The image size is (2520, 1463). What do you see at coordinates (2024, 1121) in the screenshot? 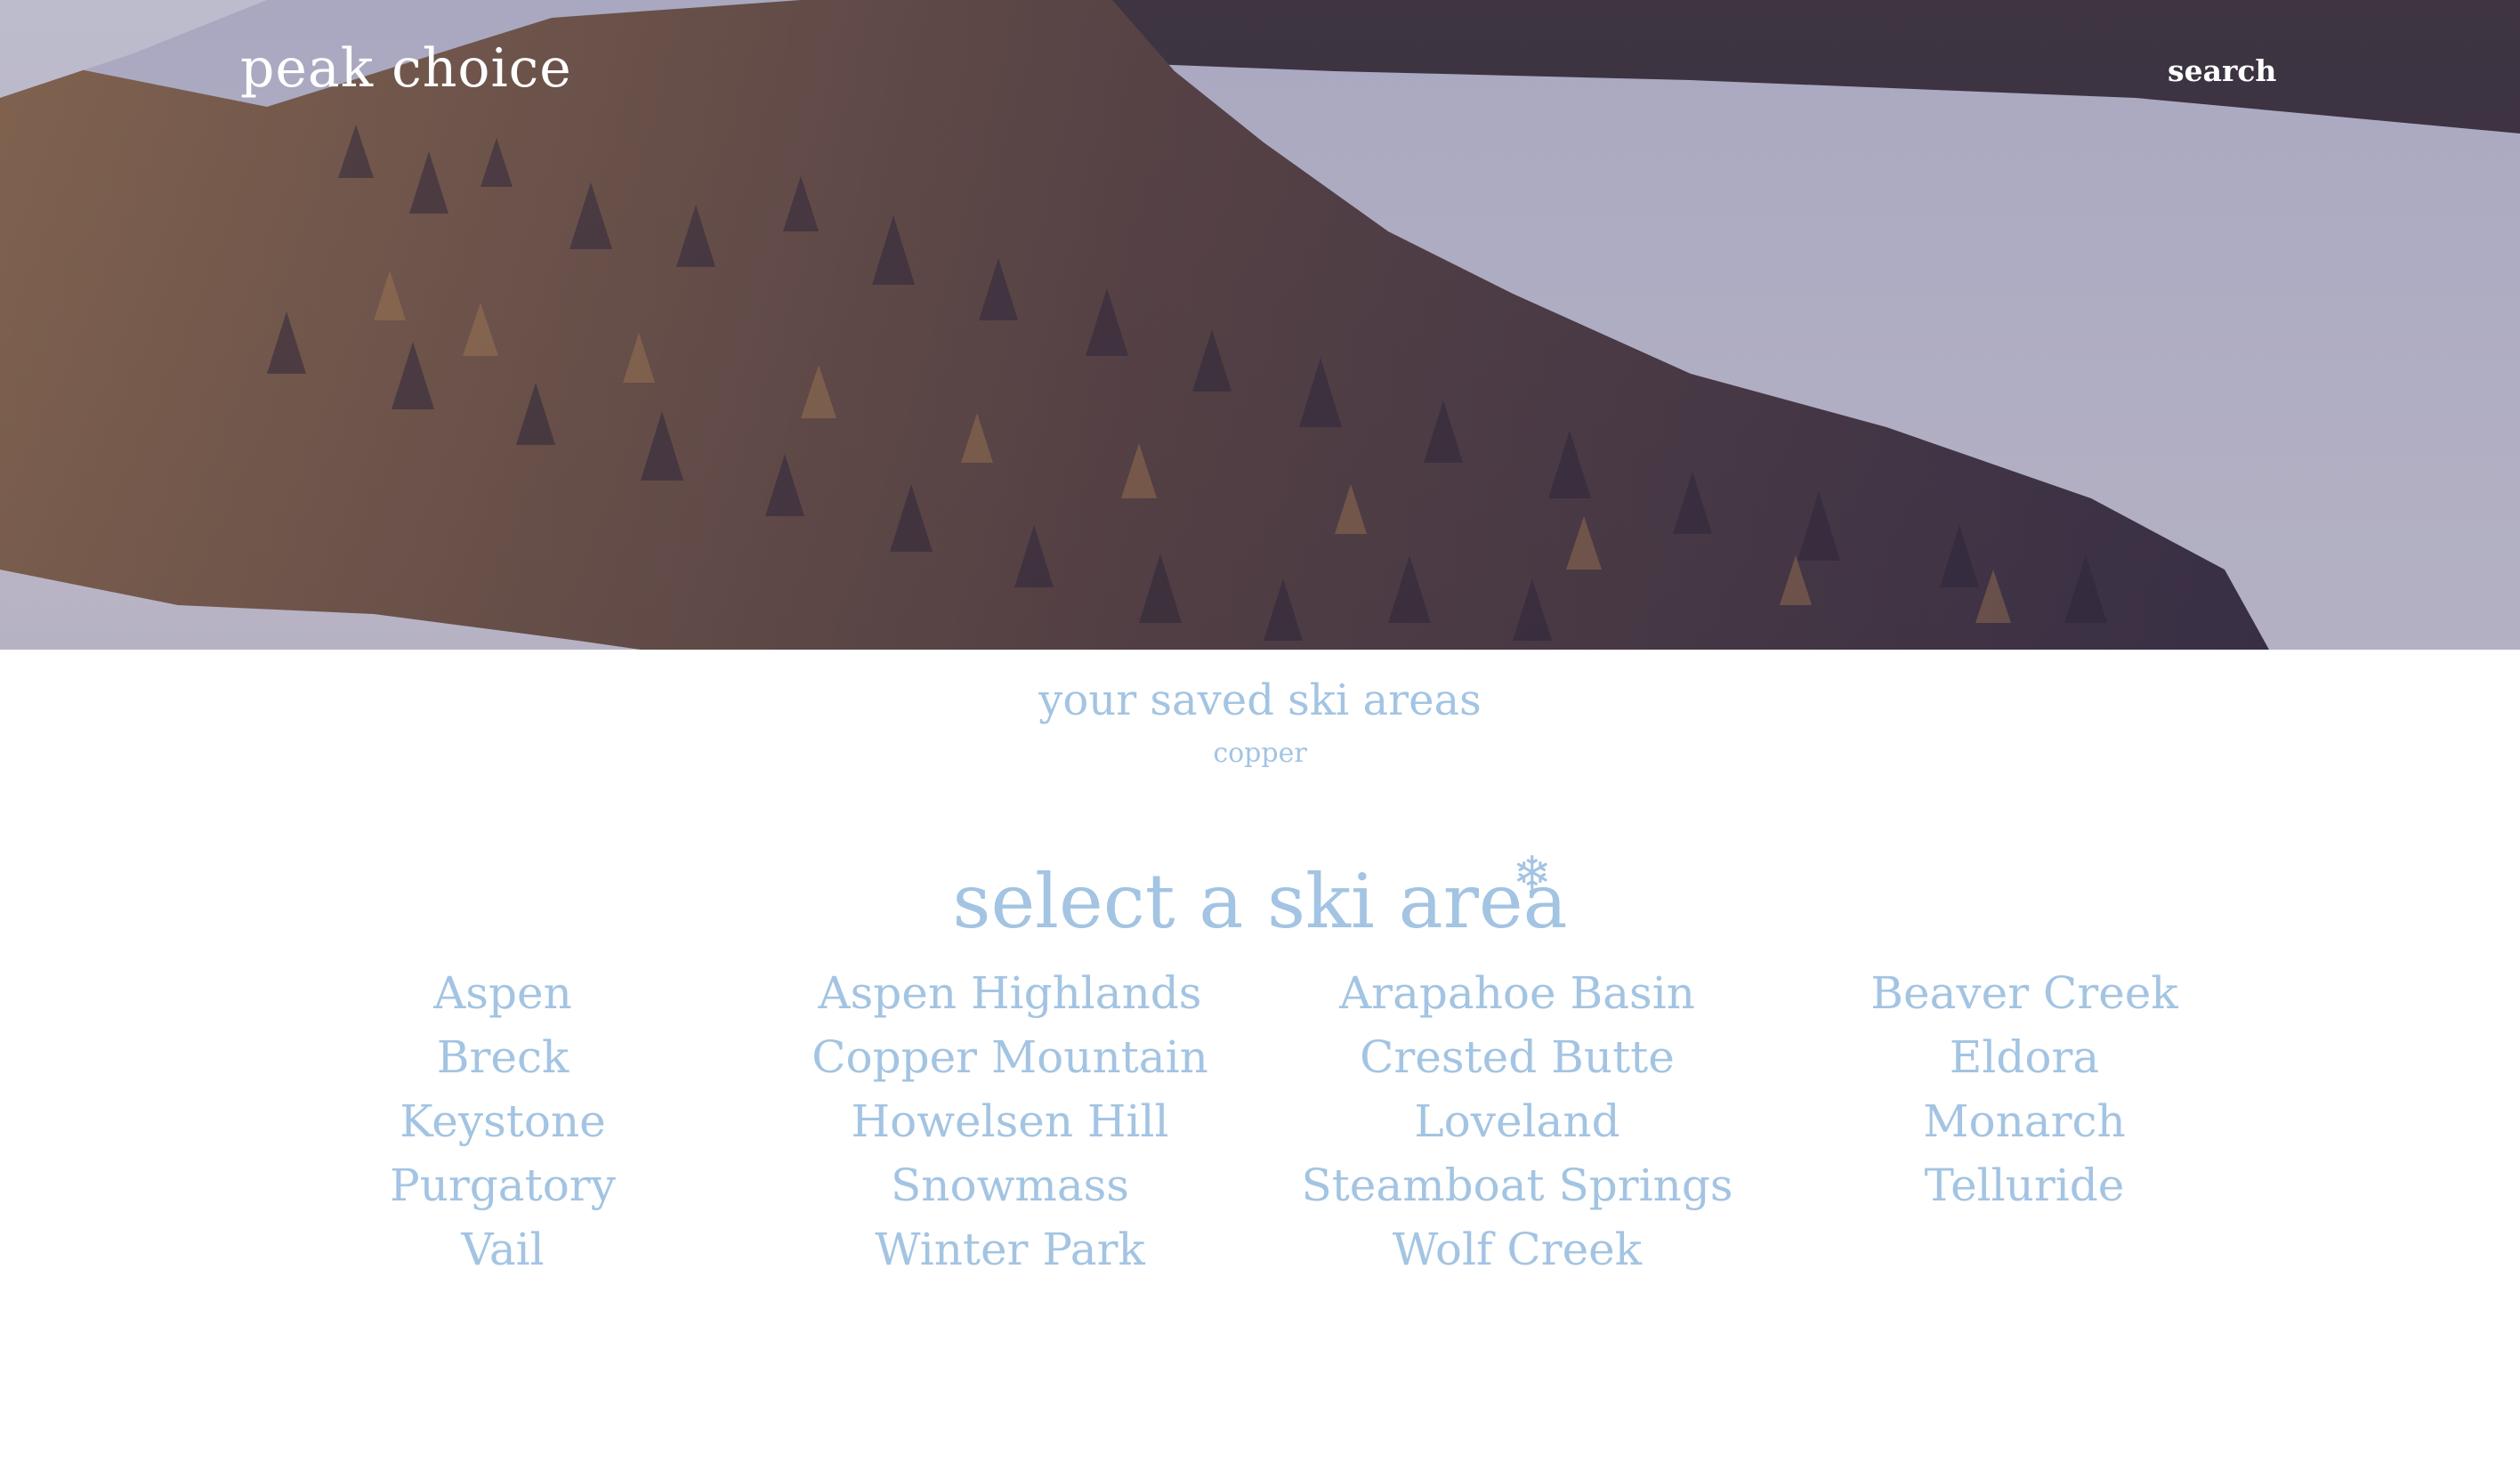
I see `ski-area-link: Monarch` at bounding box center [2024, 1121].